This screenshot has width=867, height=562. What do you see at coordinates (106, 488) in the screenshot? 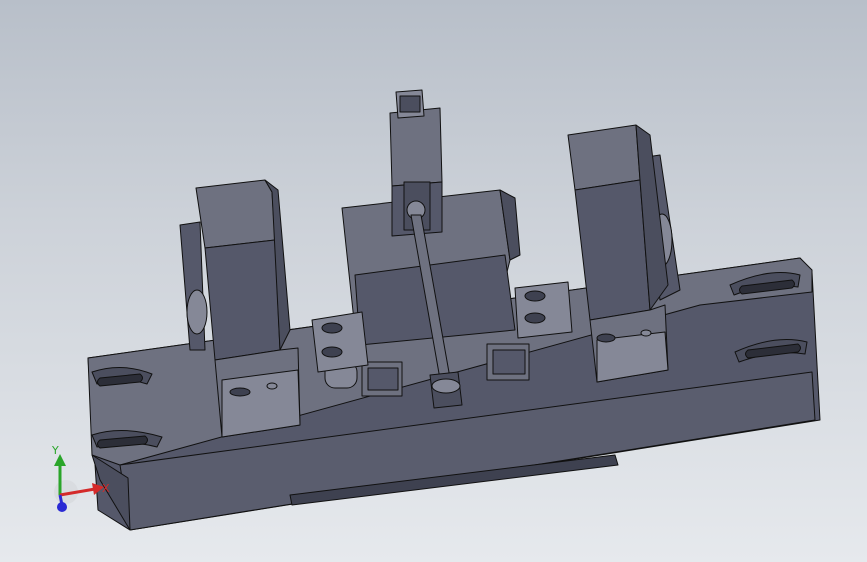
I see `x-axis-label: X` at bounding box center [106, 488].